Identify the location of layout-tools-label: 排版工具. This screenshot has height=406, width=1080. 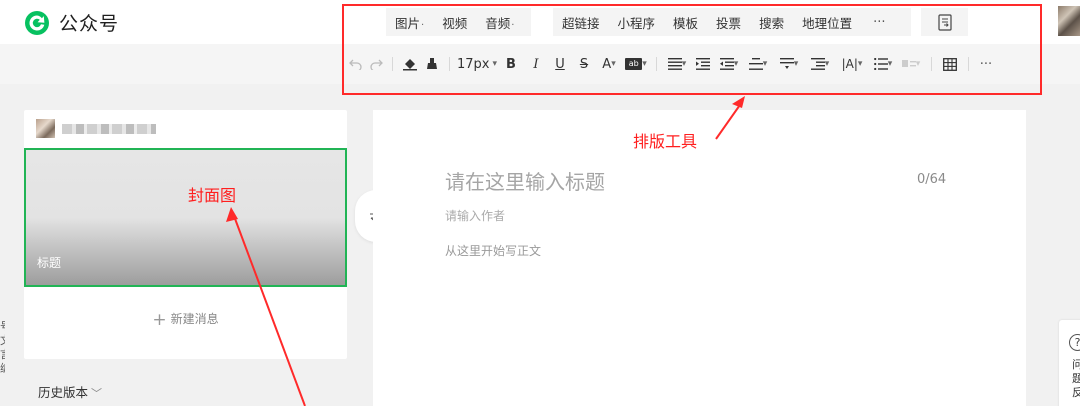
(665, 141).